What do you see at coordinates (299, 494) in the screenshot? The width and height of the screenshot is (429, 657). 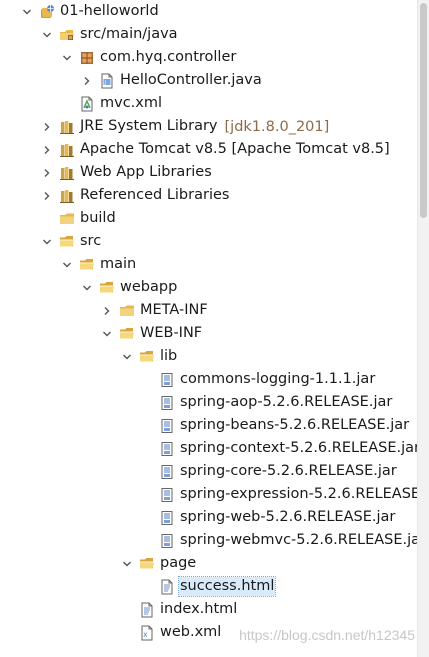 I see `tree-item-label: spring-expression-5.2.6.RELEASE.jar` at bounding box center [299, 494].